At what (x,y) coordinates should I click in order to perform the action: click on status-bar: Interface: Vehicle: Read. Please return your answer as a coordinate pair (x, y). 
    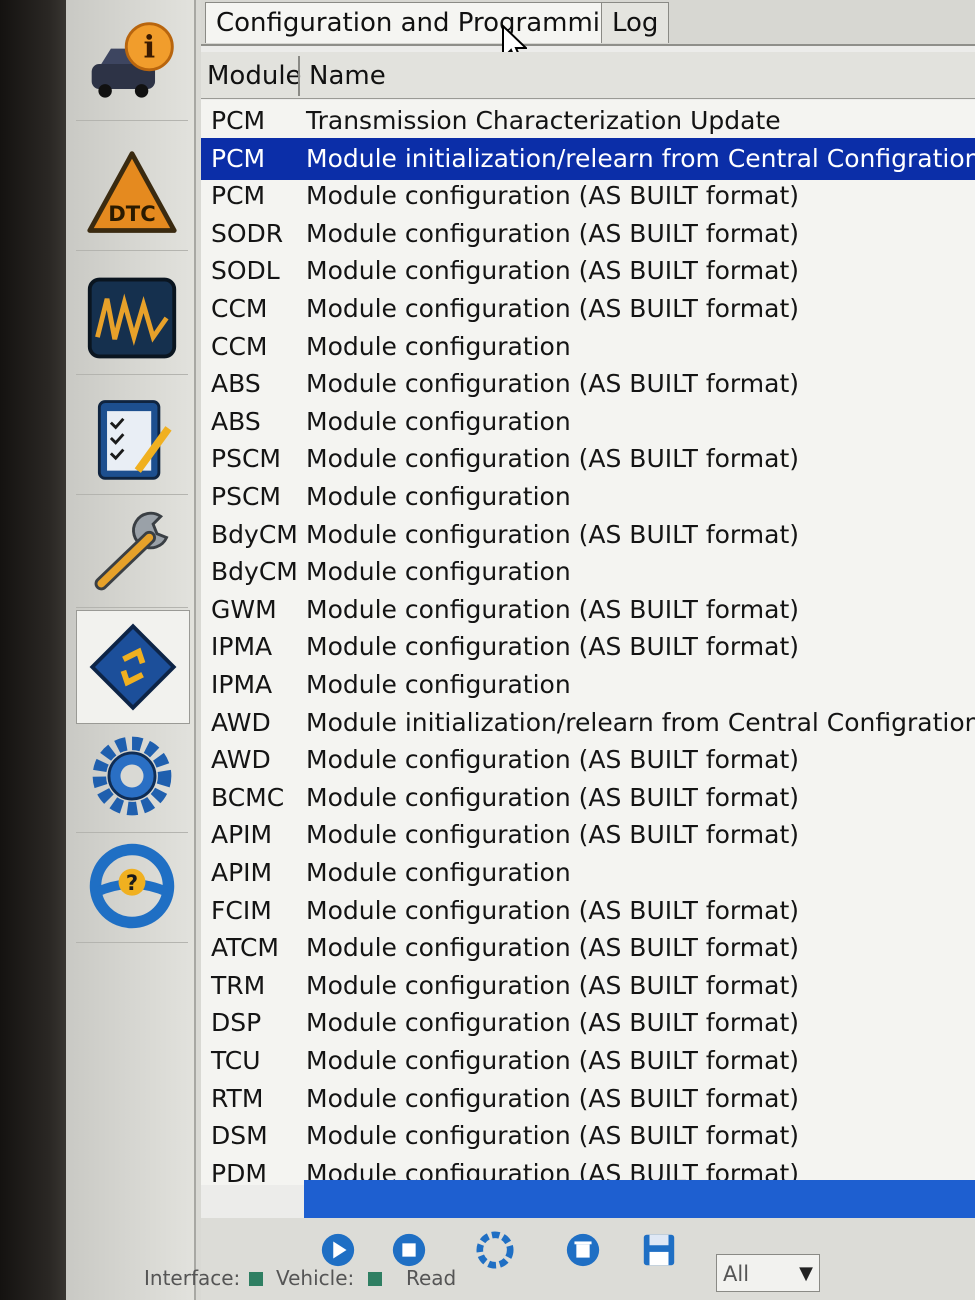
    Looking at the image, I should click on (520, 1281).